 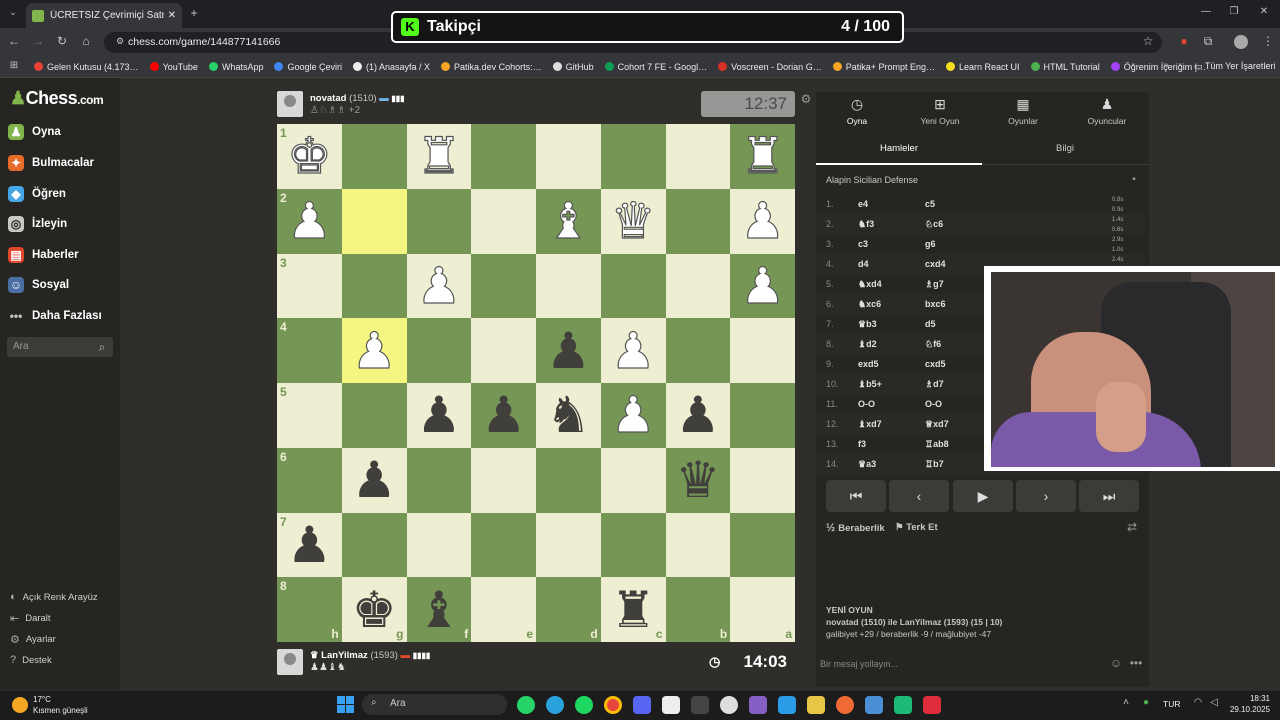 I want to click on white-king-icon: ♚, so click(x=309, y=156).